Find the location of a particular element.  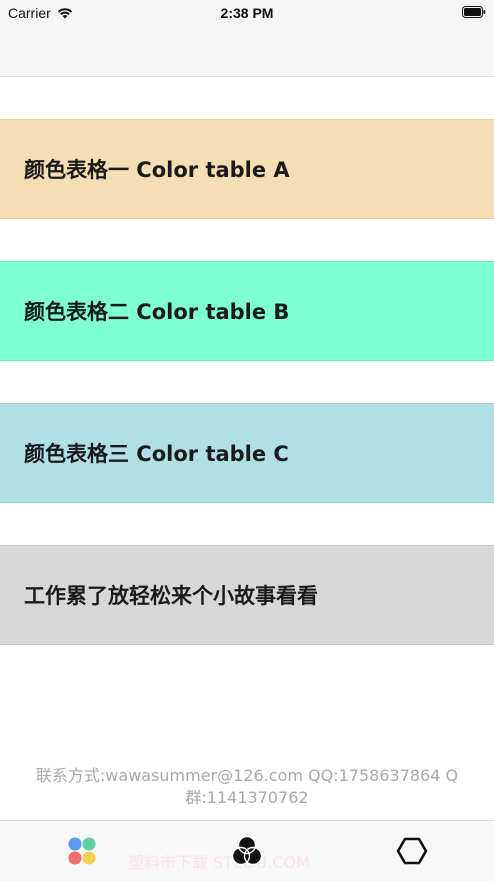

navigation-bar is located at coordinates (247, 51).